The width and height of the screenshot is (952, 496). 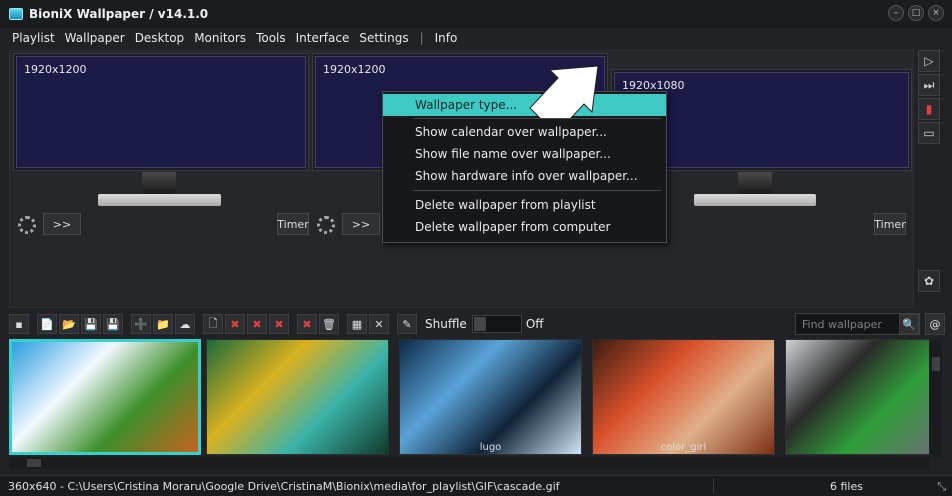 I want to click on thumbnail-lugo: lugo, so click(x=490, y=397).